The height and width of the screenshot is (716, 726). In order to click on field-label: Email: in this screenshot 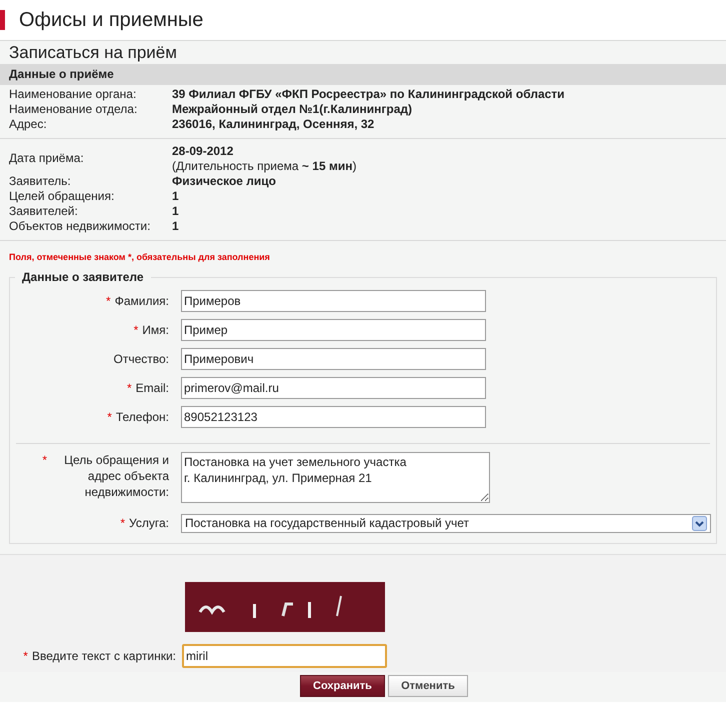, I will do `click(152, 388)`.